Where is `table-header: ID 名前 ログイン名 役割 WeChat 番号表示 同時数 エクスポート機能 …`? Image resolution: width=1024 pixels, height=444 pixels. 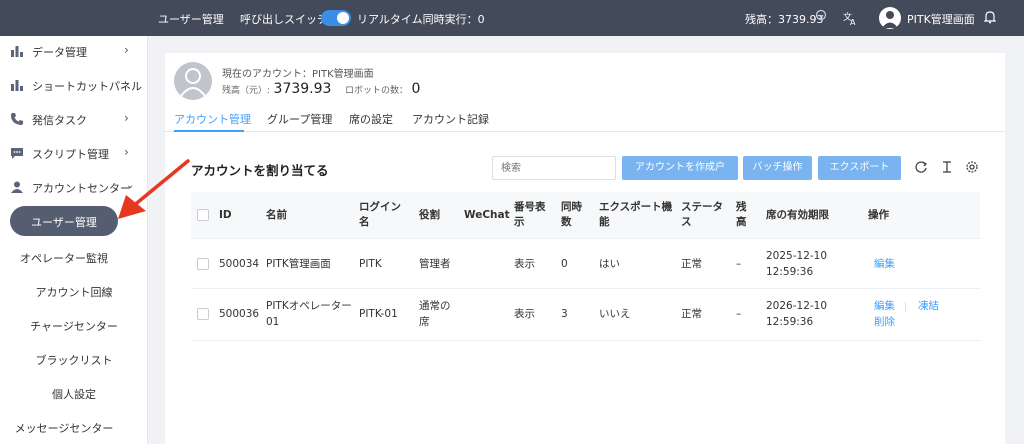 table-header: ID 名前 ログイン名 役割 WeChat 番号表示 同時数 エクスポート機能 … is located at coordinates (585, 215).